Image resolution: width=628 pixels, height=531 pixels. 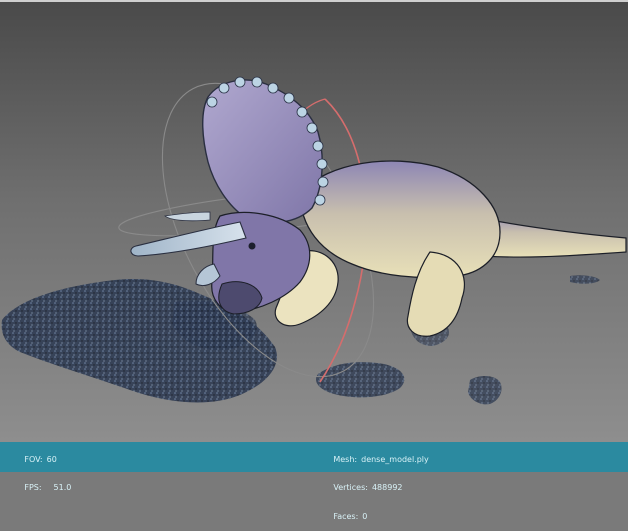 I want to click on faces-value: 0, so click(x=365, y=516).